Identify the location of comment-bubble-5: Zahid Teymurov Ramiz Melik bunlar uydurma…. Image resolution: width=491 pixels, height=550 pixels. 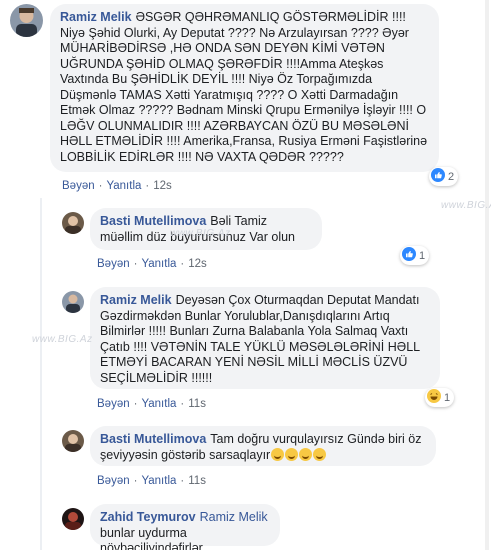
(185, 527).